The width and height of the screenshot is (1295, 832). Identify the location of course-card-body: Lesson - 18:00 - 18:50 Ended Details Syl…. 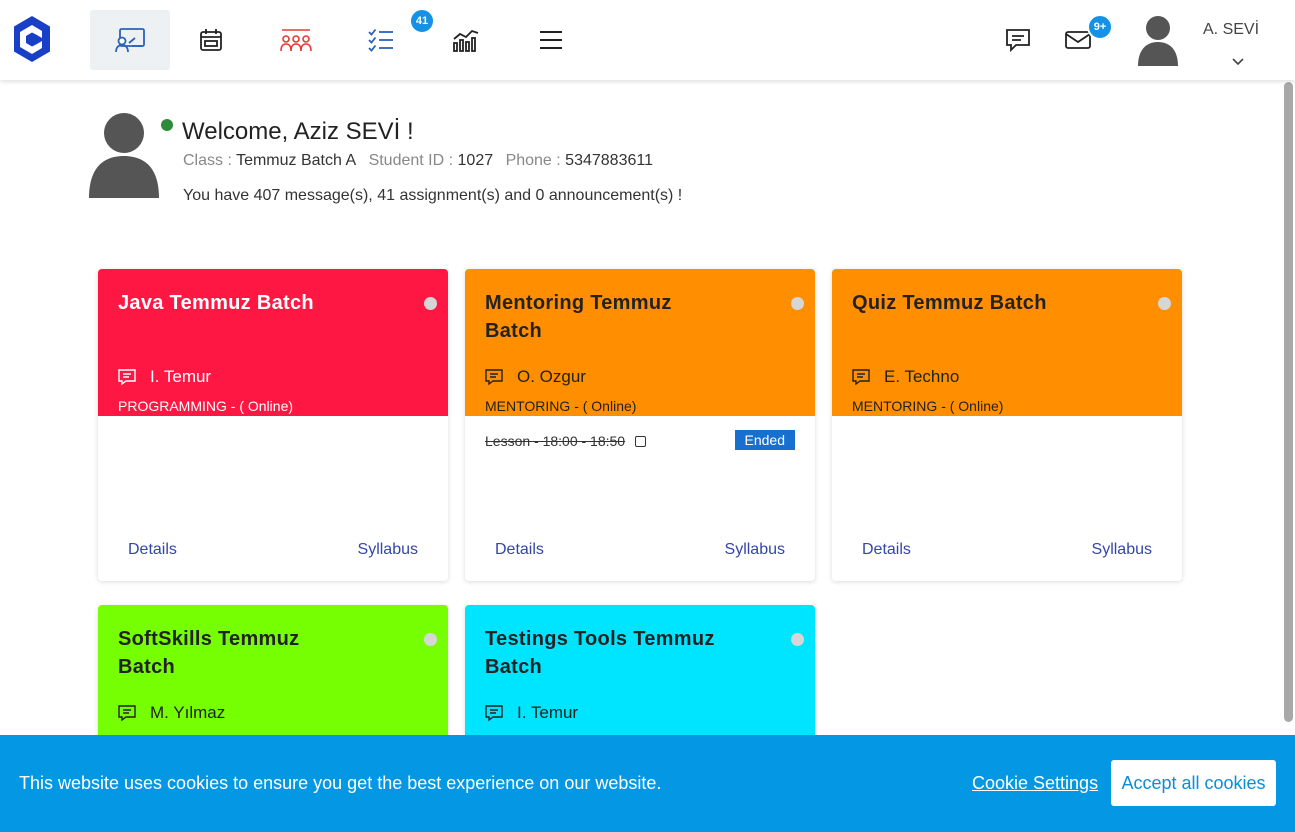
(640, 498).